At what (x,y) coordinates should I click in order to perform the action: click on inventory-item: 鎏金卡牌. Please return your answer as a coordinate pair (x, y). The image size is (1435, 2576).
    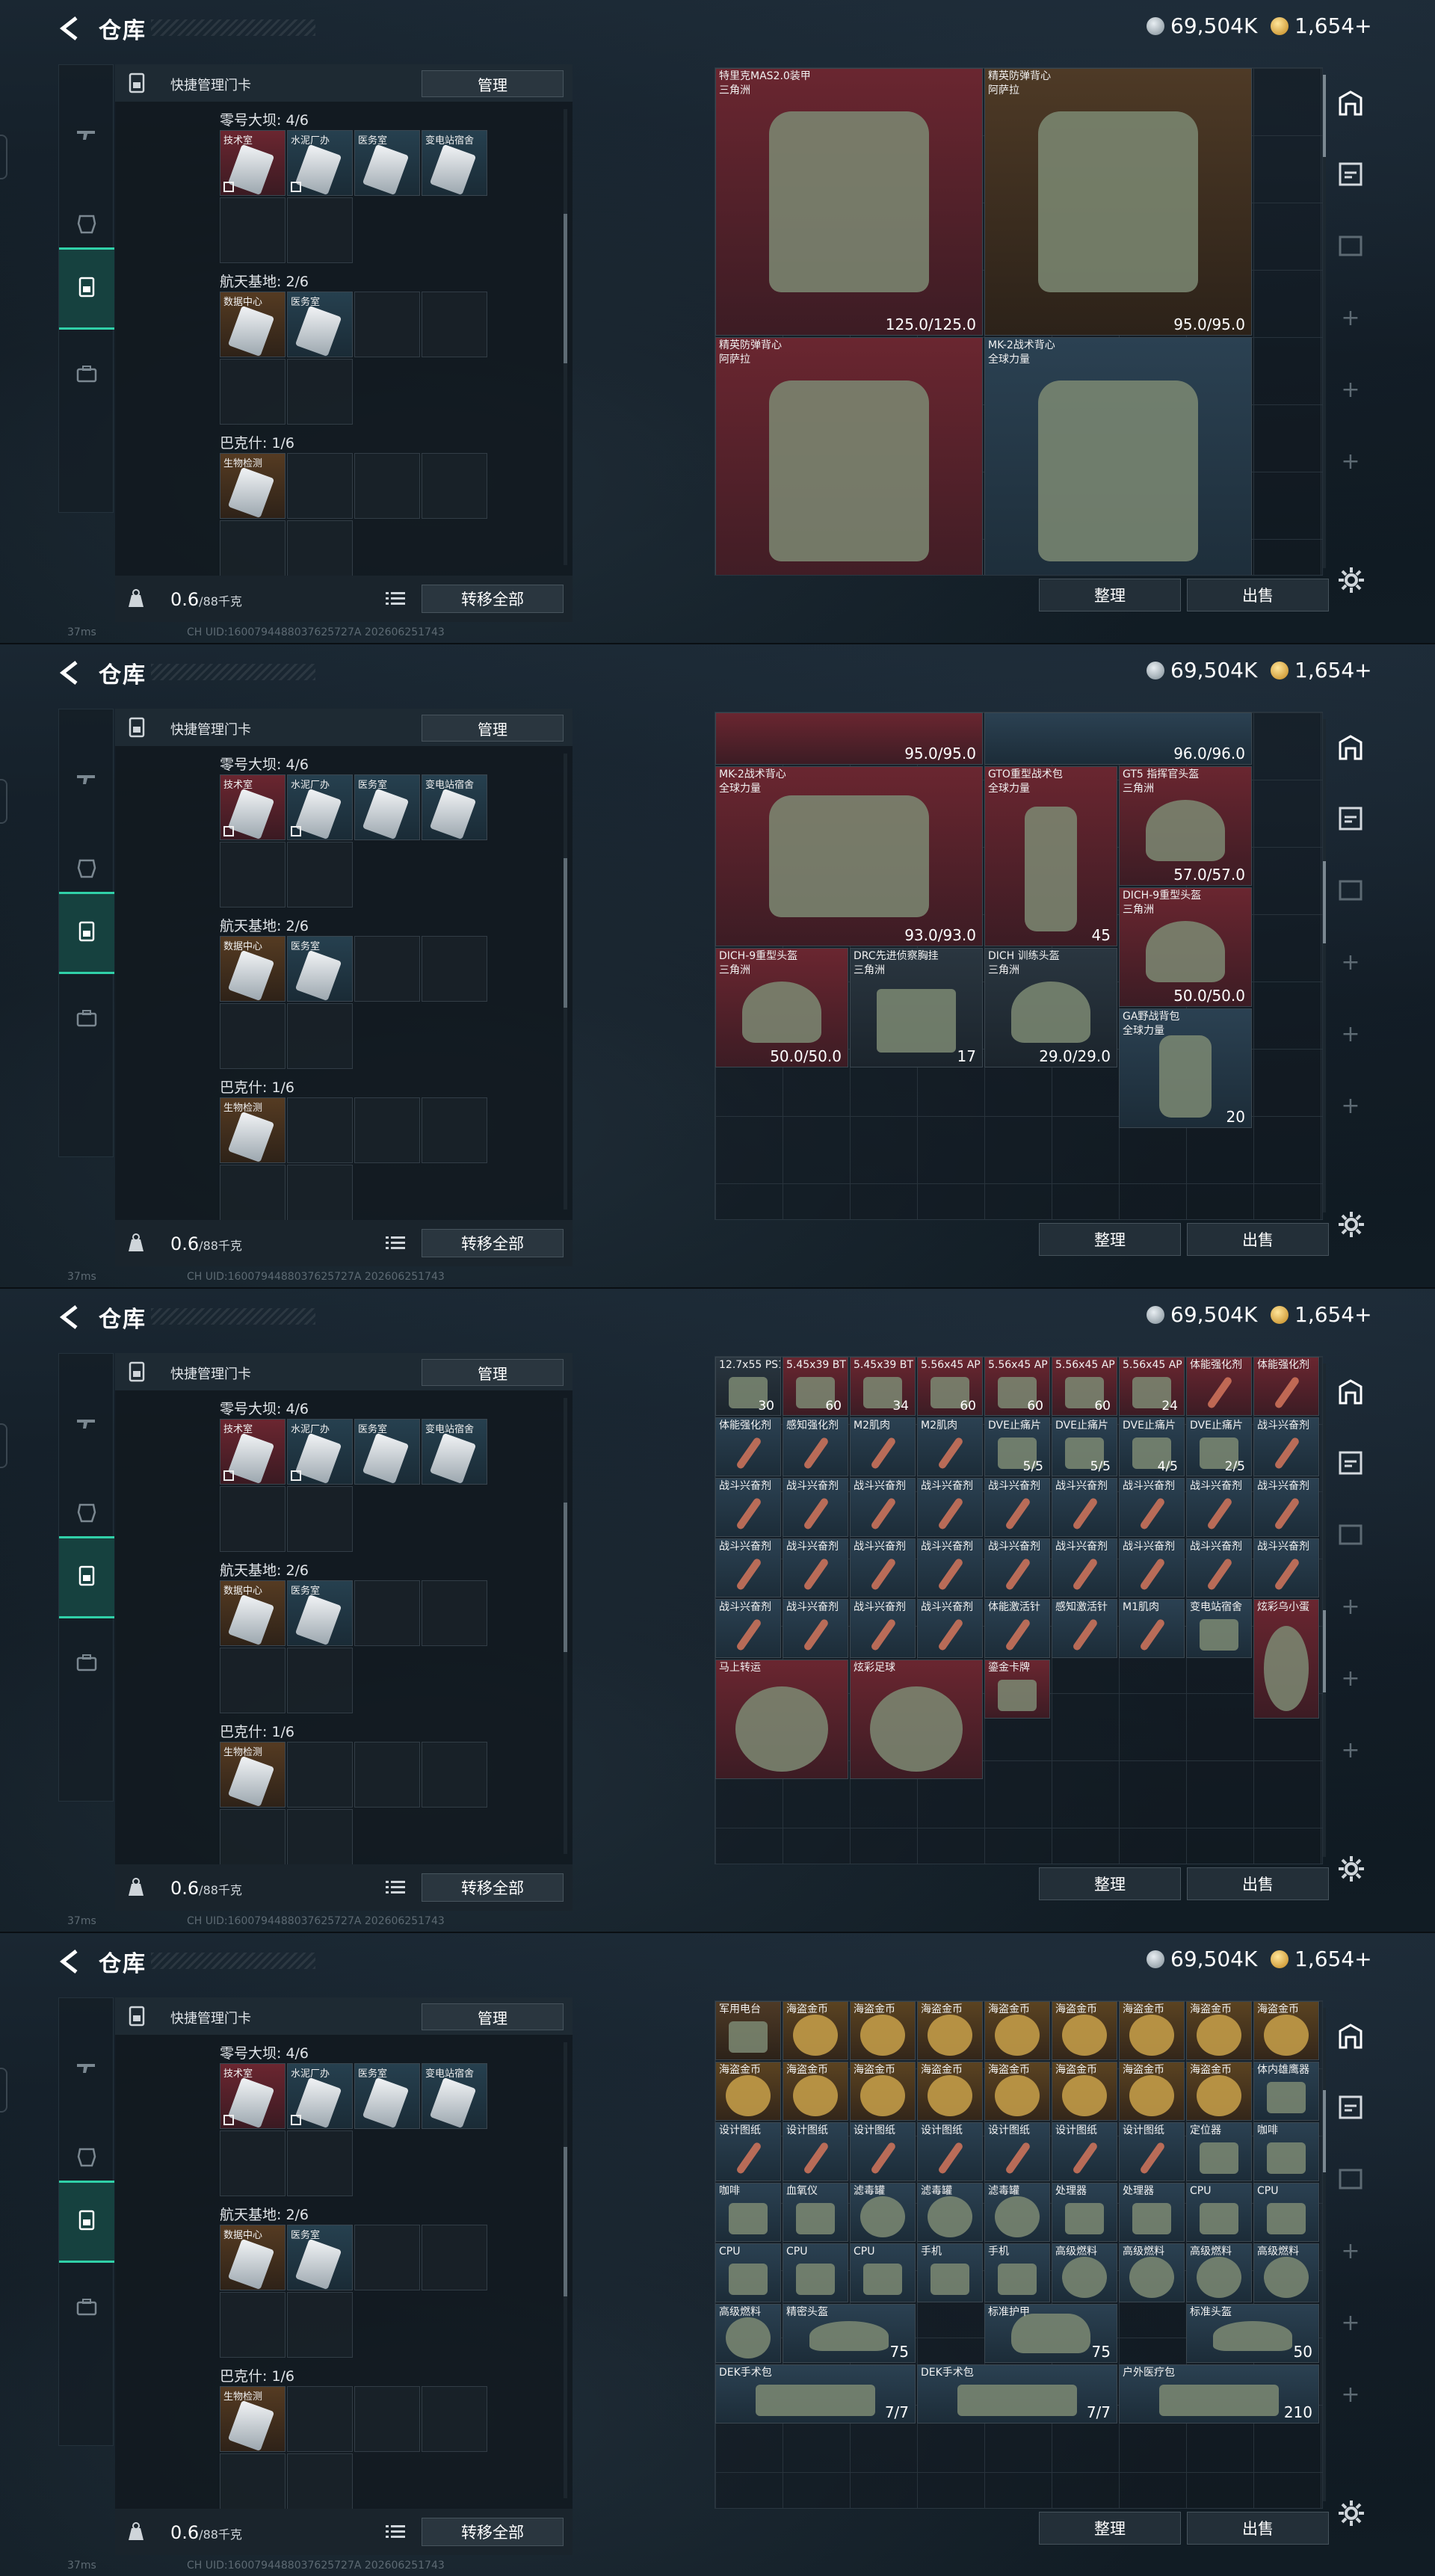
    Looking at the image, I should click on (1017, 1689).